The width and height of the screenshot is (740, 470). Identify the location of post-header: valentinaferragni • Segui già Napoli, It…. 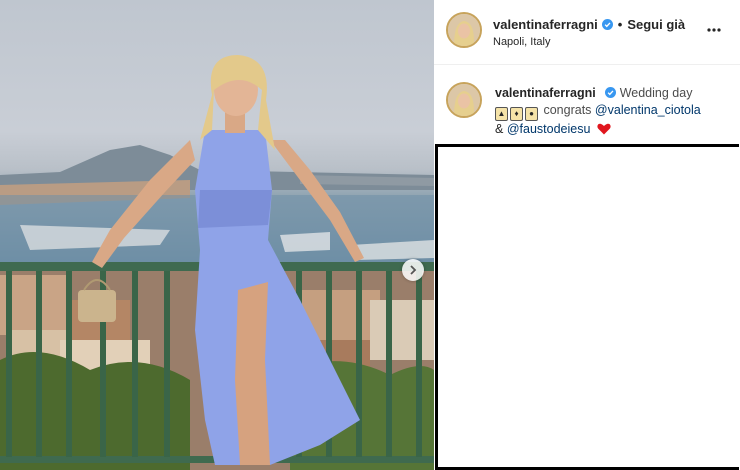
(587, 32).